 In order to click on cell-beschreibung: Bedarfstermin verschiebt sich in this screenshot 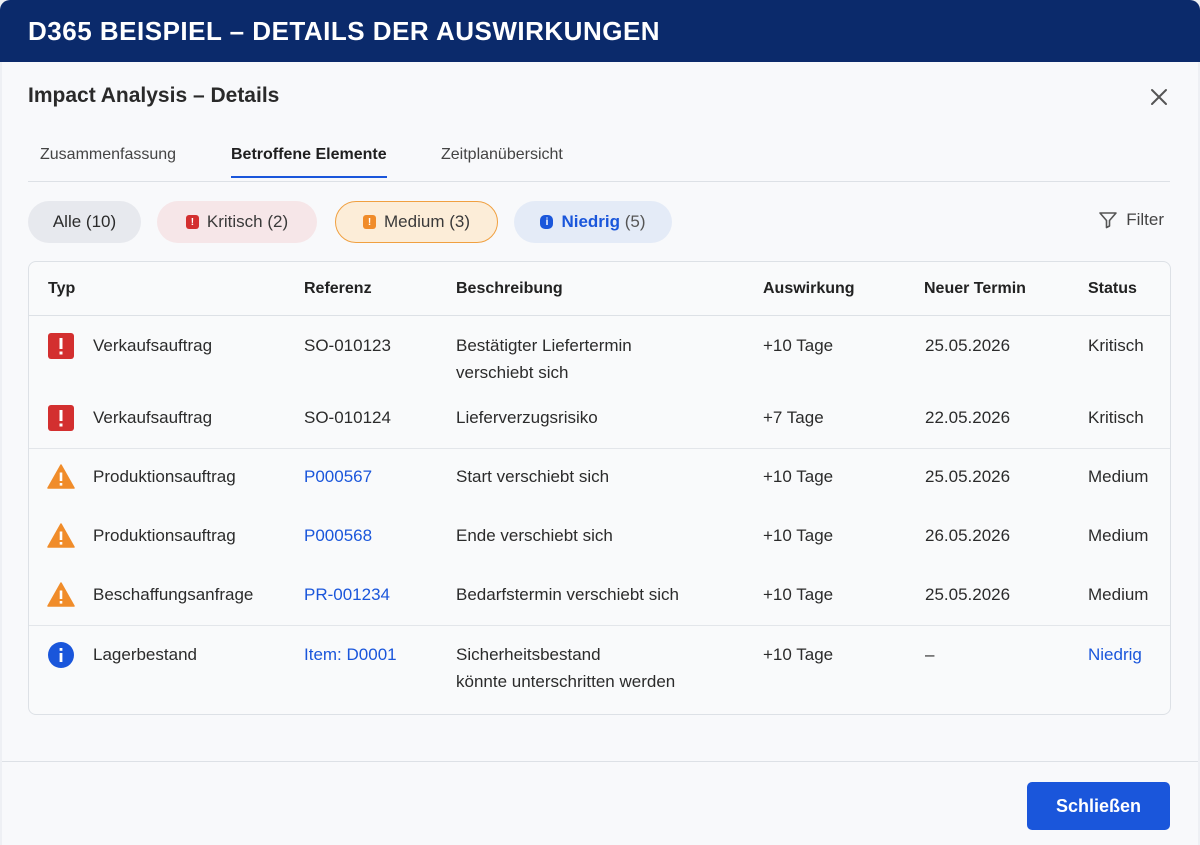, I will do `click(567, 594)`.